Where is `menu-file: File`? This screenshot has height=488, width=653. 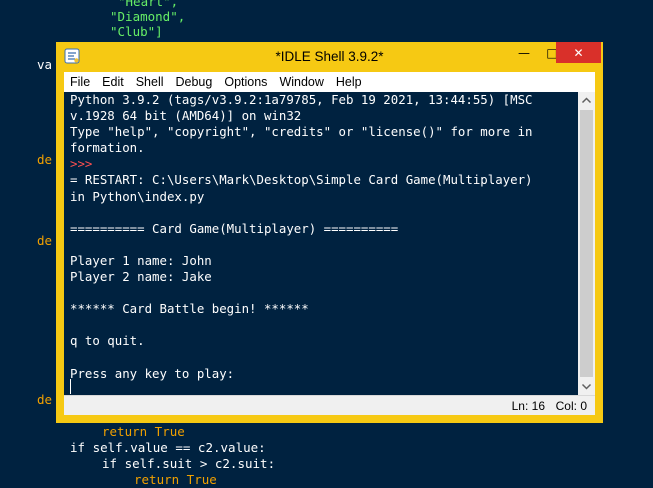 menu-file: File is located at coordinates (80, 82).